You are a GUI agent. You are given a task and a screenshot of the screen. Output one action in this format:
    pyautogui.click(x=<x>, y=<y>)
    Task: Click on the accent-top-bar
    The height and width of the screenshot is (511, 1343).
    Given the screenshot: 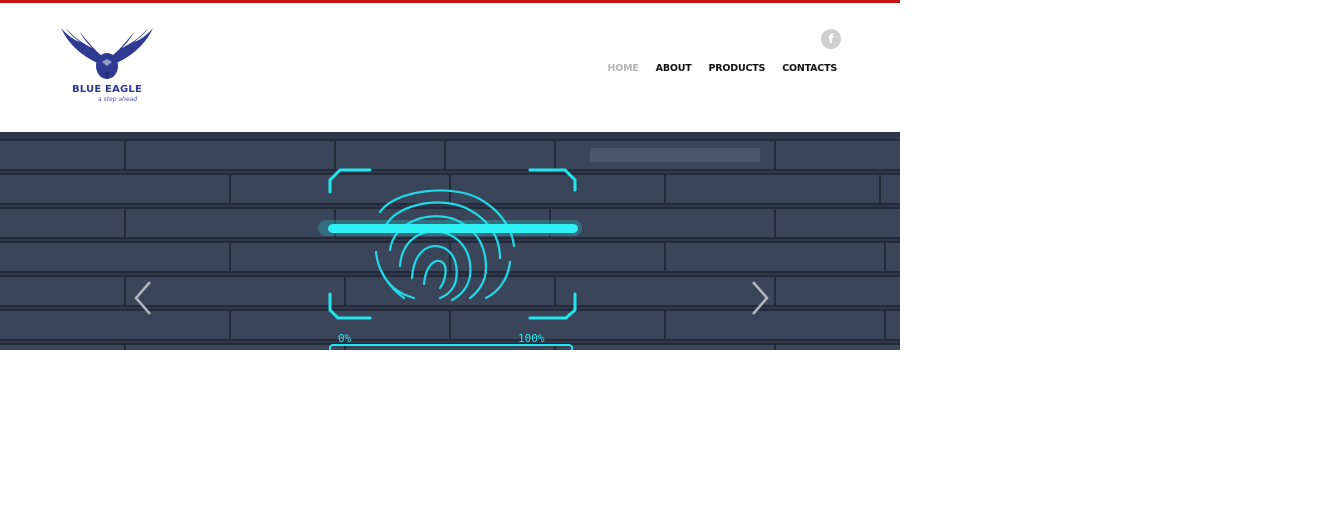 What is the action you would take?
    pyautogui.click(x=450, y=1)
    